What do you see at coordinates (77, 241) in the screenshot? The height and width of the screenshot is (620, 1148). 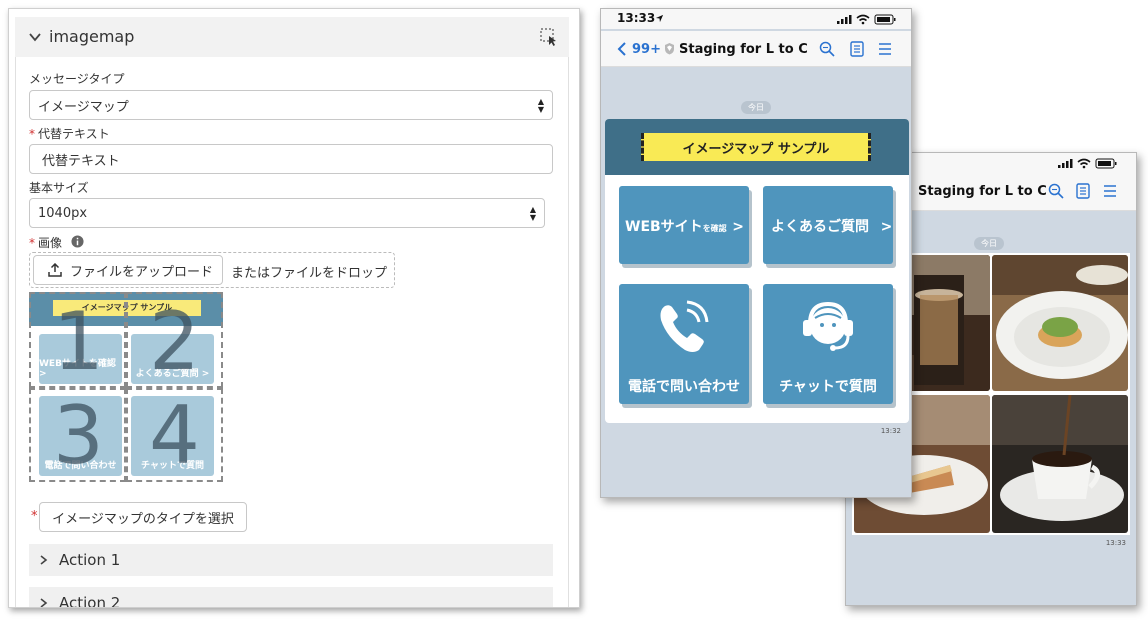 I see `info-icon` at bounding box center [77, 241].